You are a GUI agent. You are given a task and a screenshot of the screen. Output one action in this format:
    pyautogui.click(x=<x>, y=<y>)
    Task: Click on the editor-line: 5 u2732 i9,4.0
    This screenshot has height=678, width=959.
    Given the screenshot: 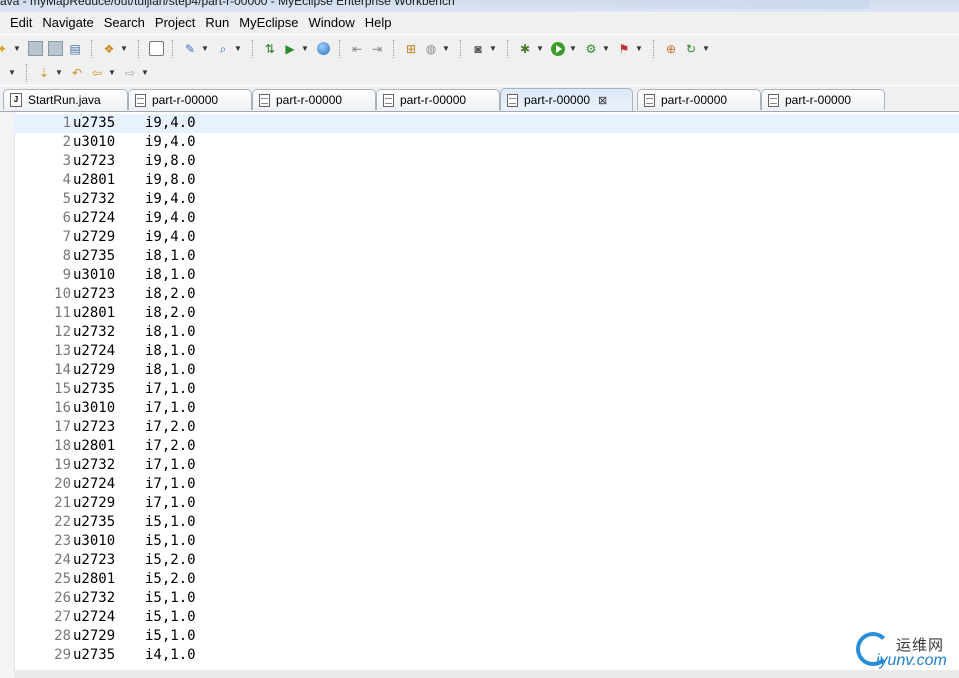 What is the action you would take?
    pyautogui.click(x=486, y=199)
    